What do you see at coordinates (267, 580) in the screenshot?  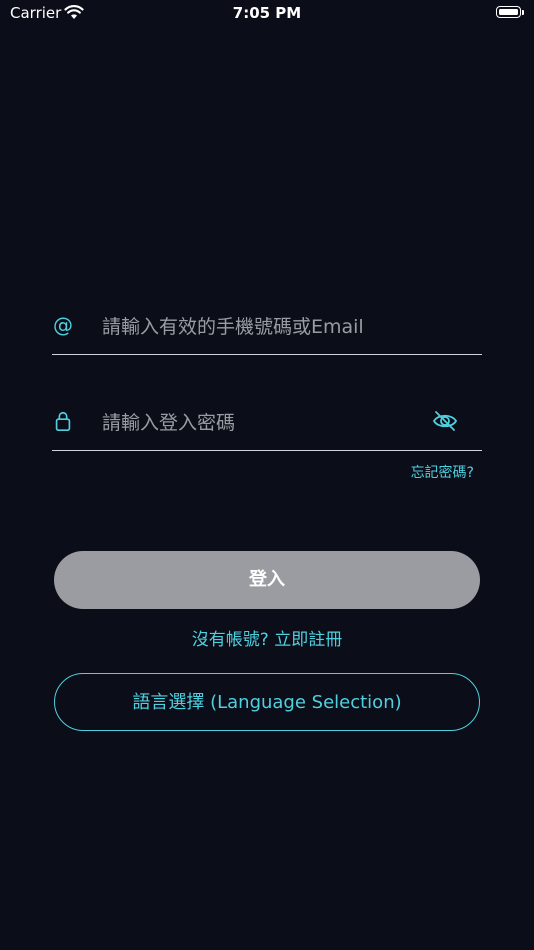 I see `login-button: 登入` at bounding box center [267, 580].